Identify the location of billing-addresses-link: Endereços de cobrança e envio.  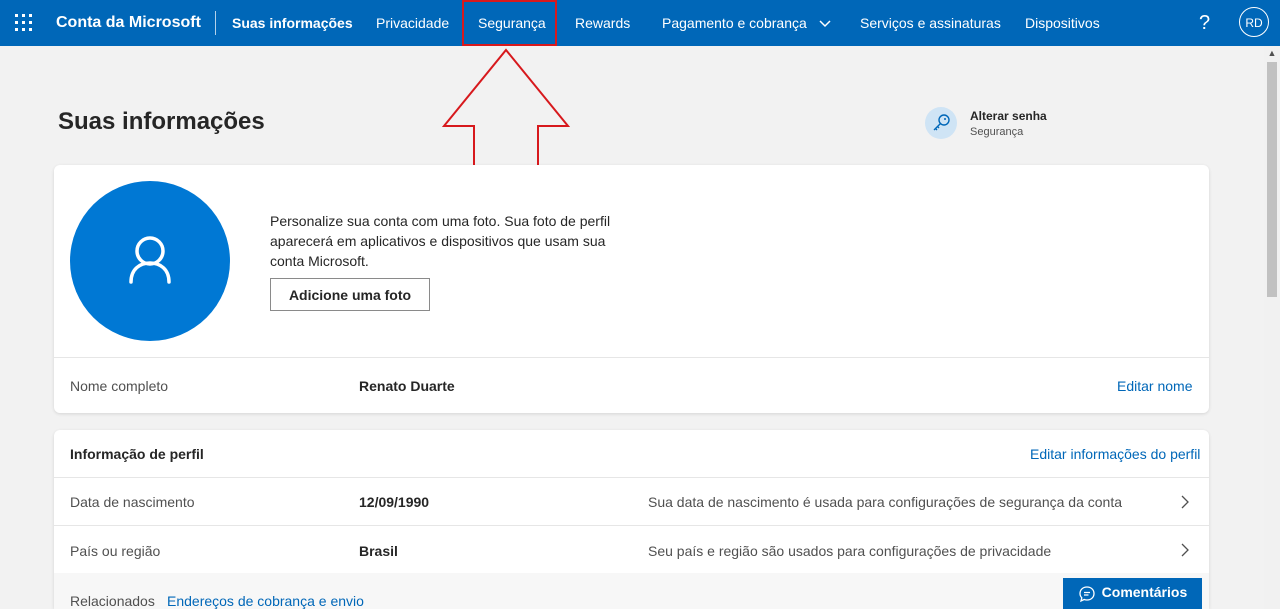
(265, 601).